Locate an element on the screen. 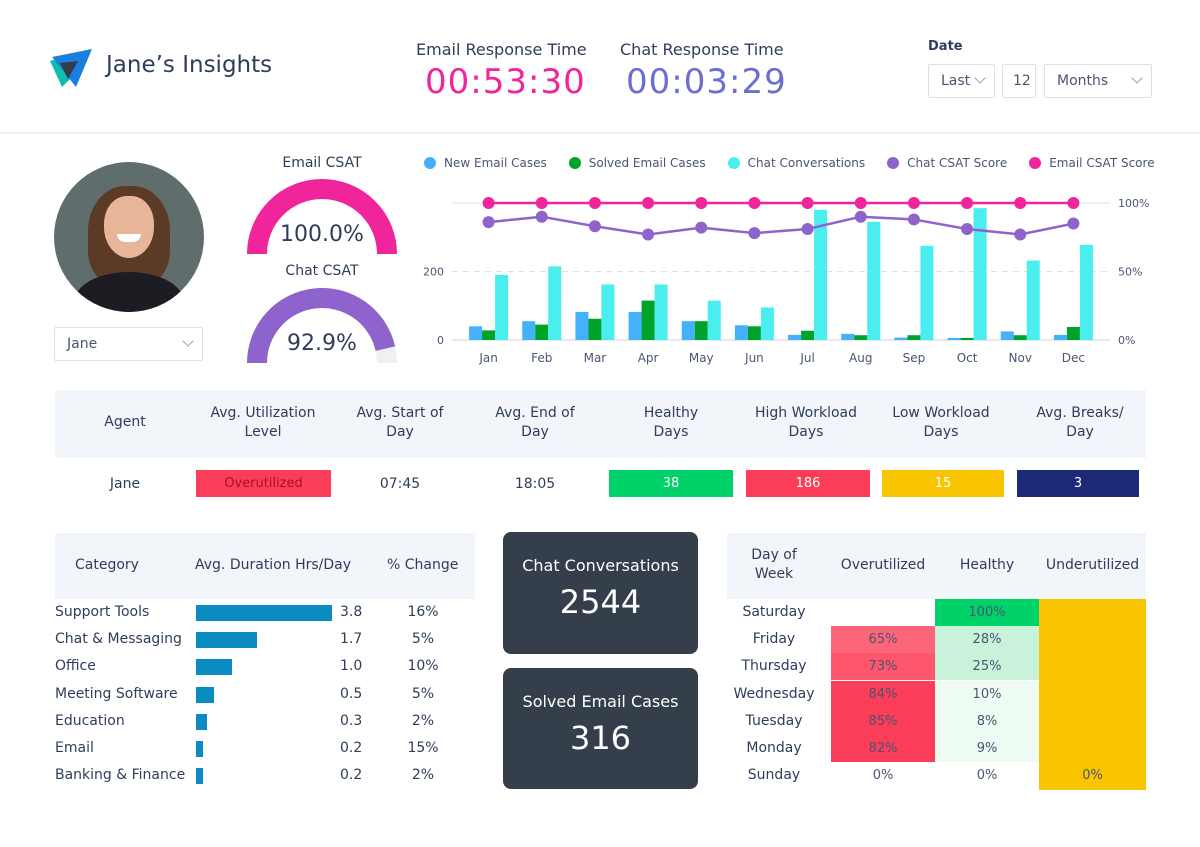  legend-email-csat-score: Email CSAT Score is located at coordinates (1092, 163).